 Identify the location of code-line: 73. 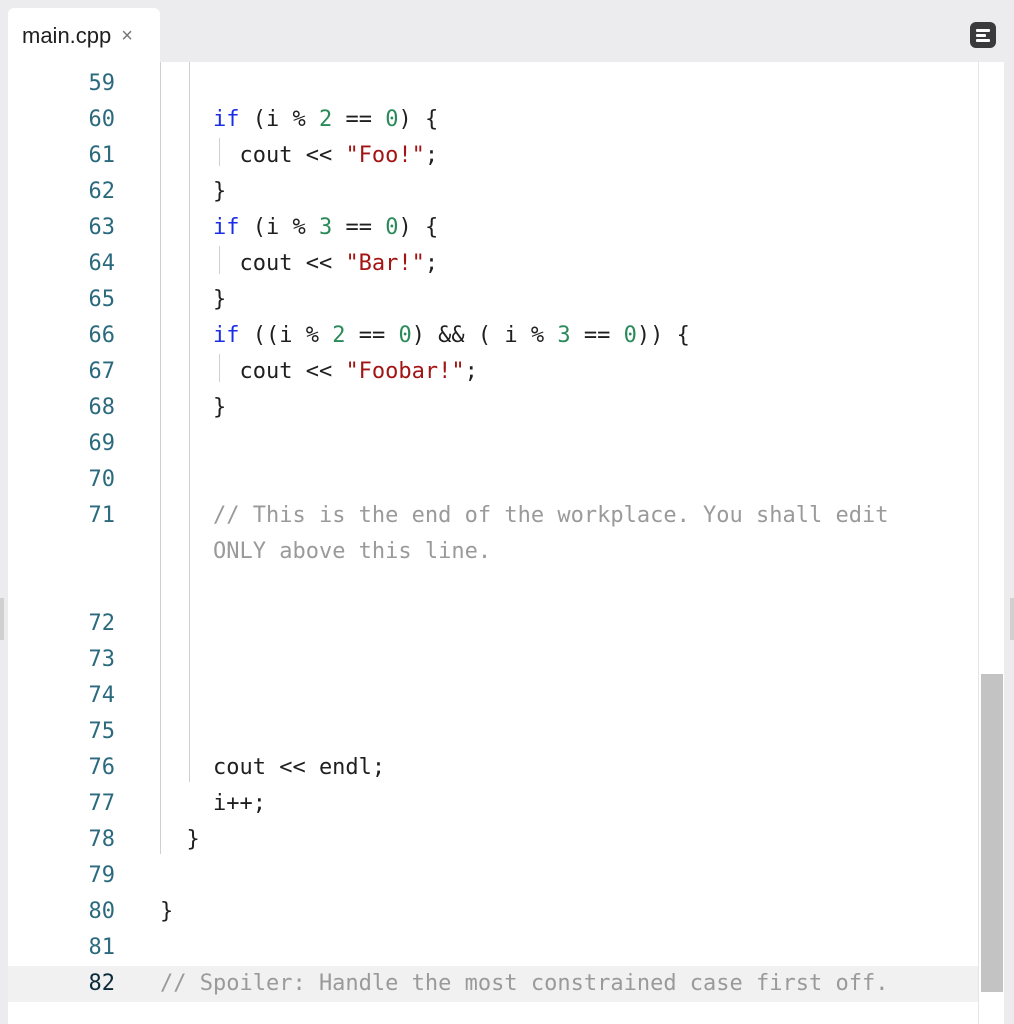
(493, 660).